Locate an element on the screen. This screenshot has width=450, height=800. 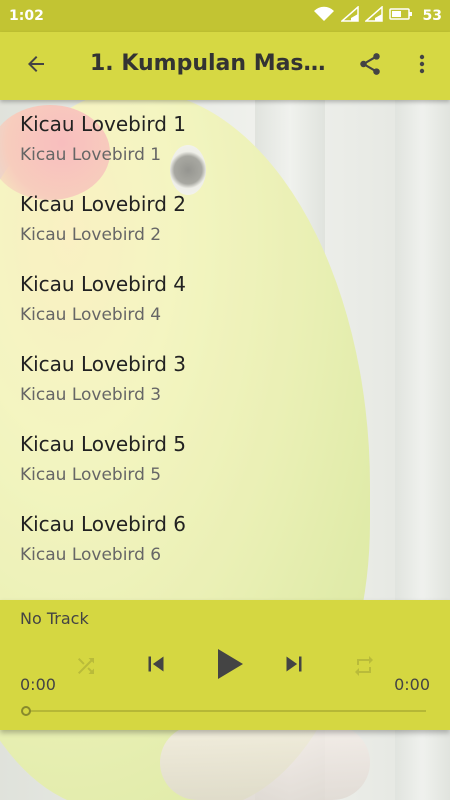
wifi-icon is located at coordinates (324, 16).